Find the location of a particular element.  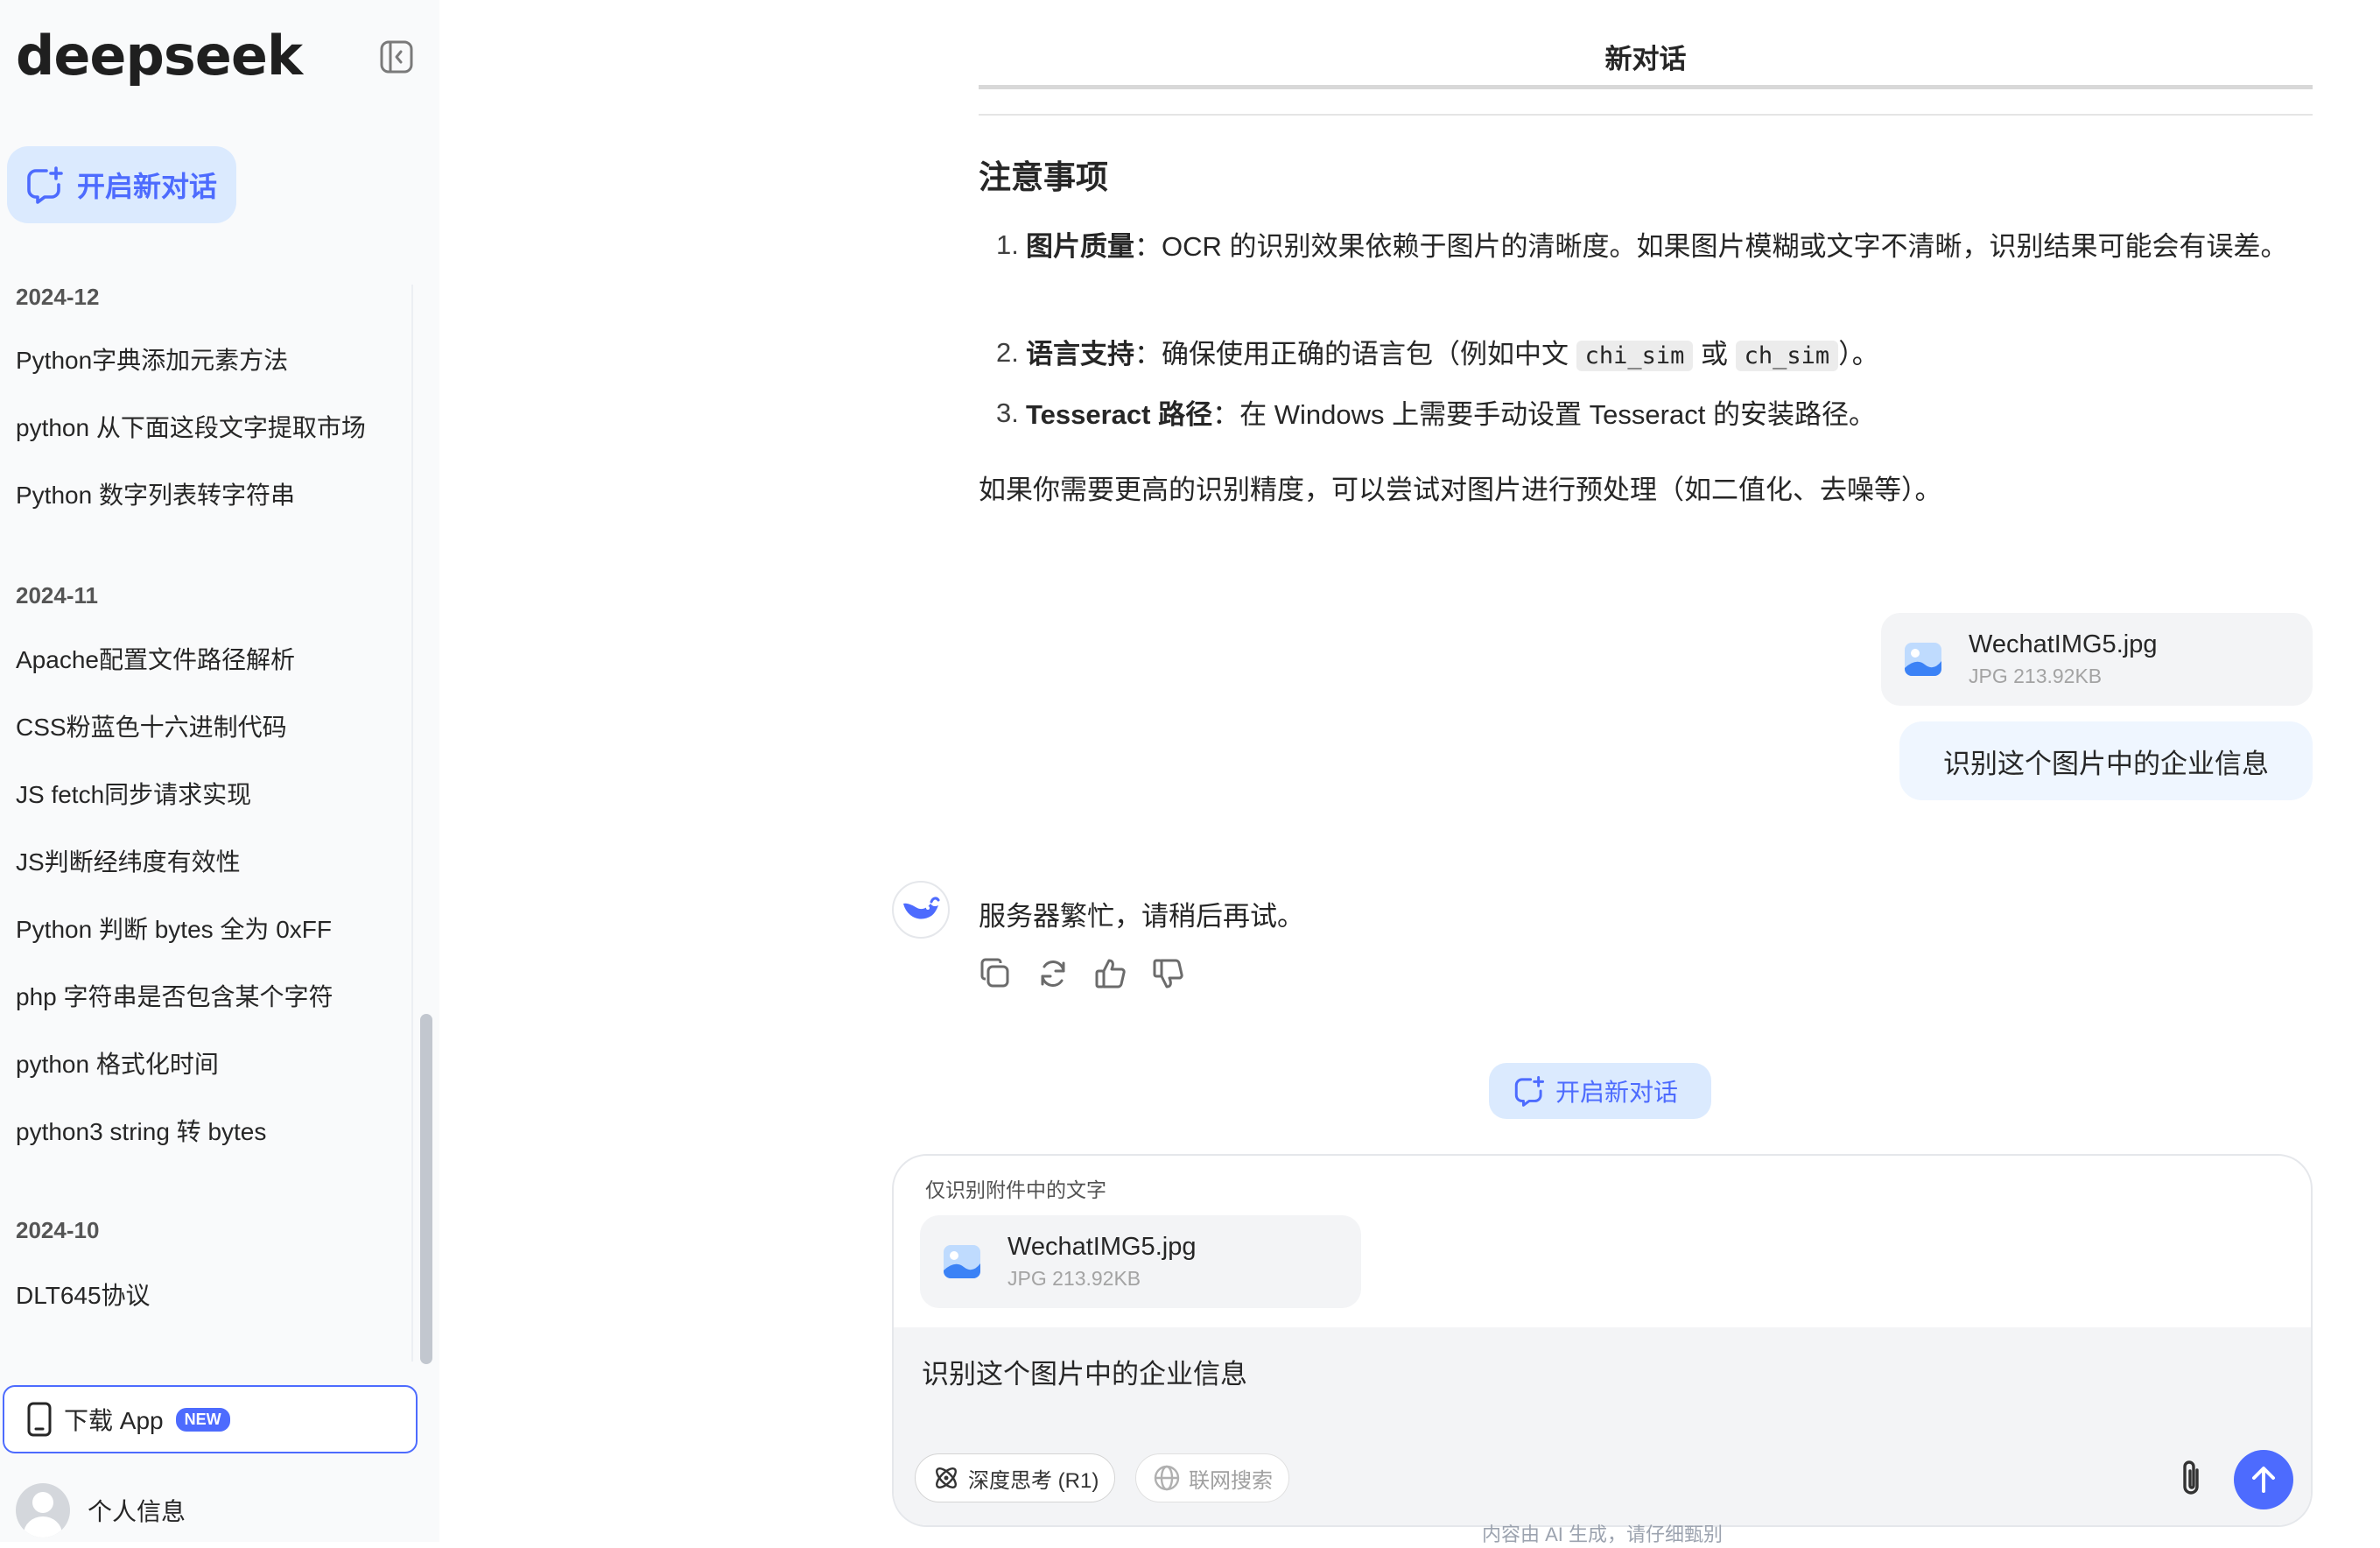

answer-heading: 注意事项 is located at coordinates (1043, 177).